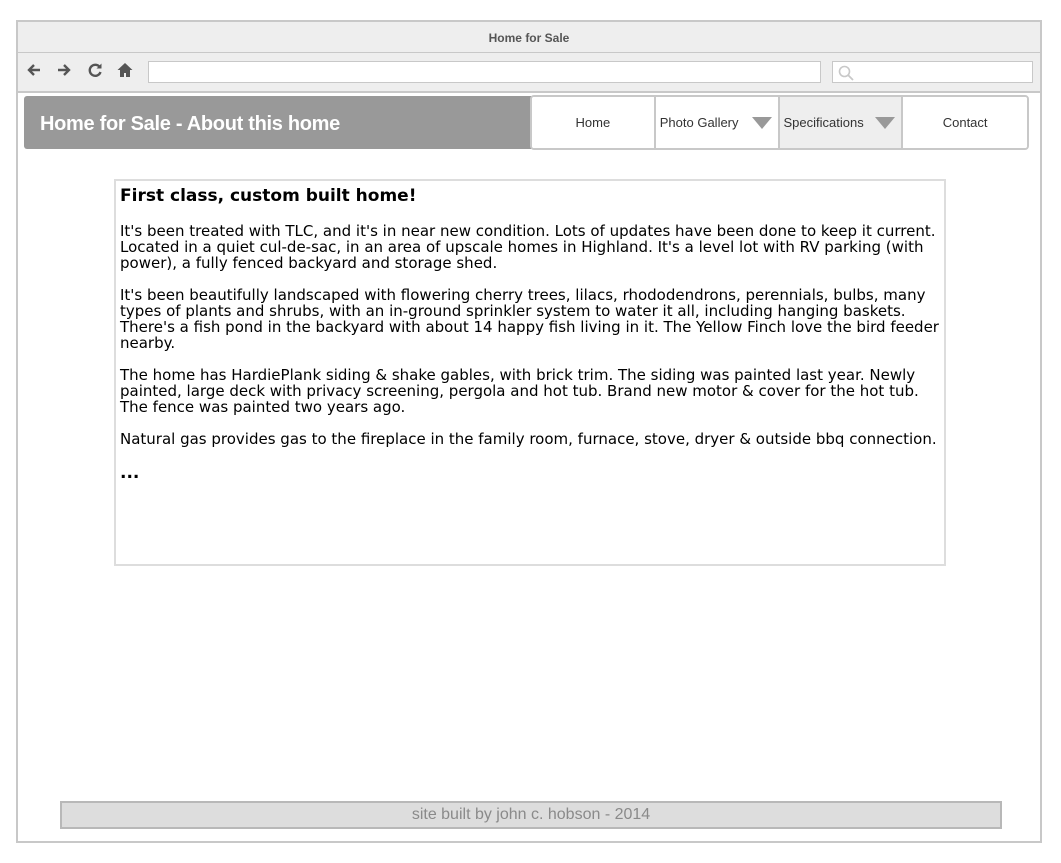 This screenshot has width=1061, height=863. Describe the element at coordinates (531, 815) in the screenshot. I see `site-footer: site built by john c. hobson - 2014` at that location.